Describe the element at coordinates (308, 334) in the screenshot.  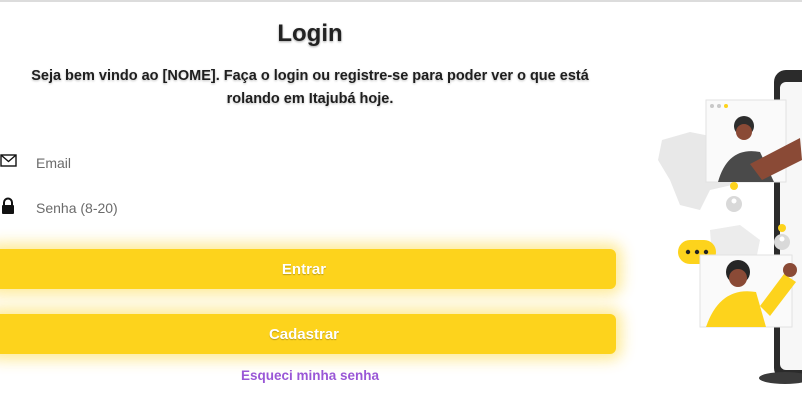
I see `register-button: Cadastrar` at that location.